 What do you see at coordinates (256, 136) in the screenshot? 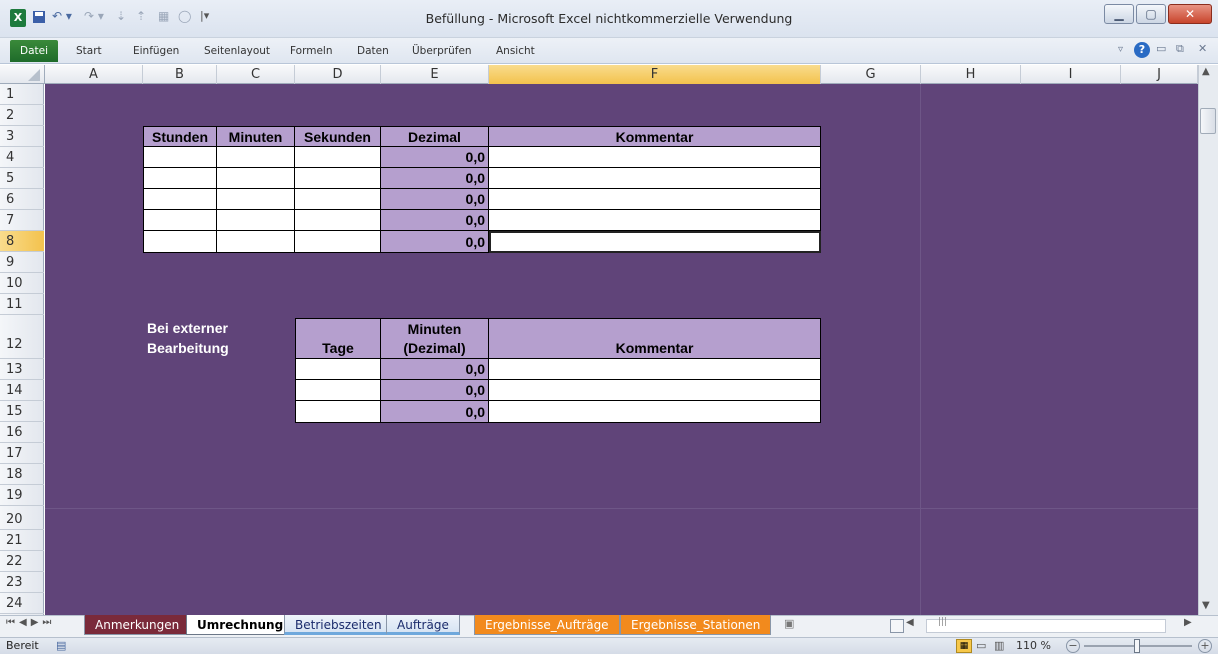
I see `header-minuten: Minuten` at bounding box center [256, 136].